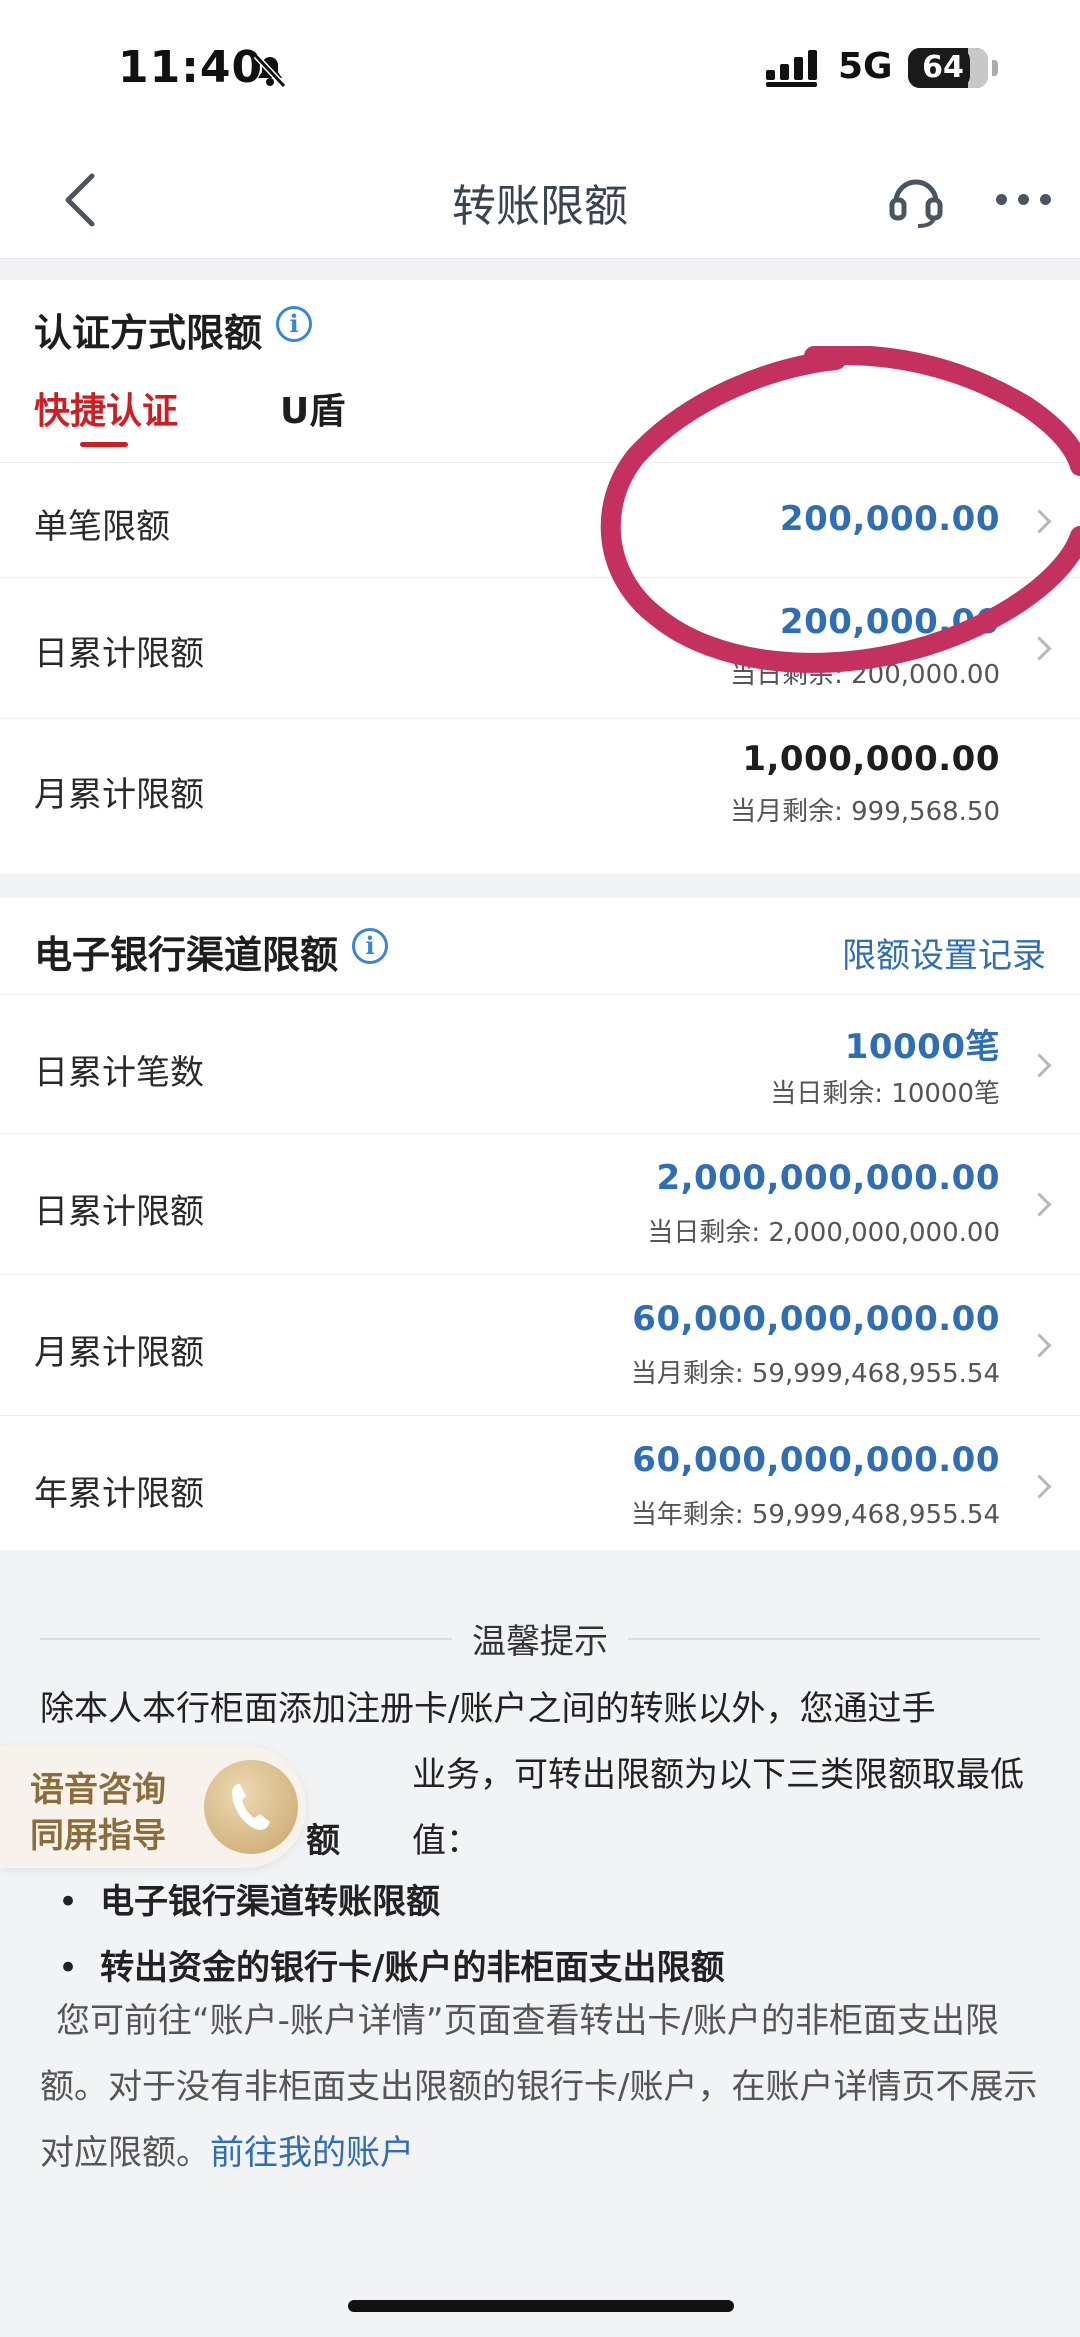  What do you see at coordinates (106, 408) in the screenshot?
I see `tab-quick-auth: 快捷认证` at bounding box center [106, 408].